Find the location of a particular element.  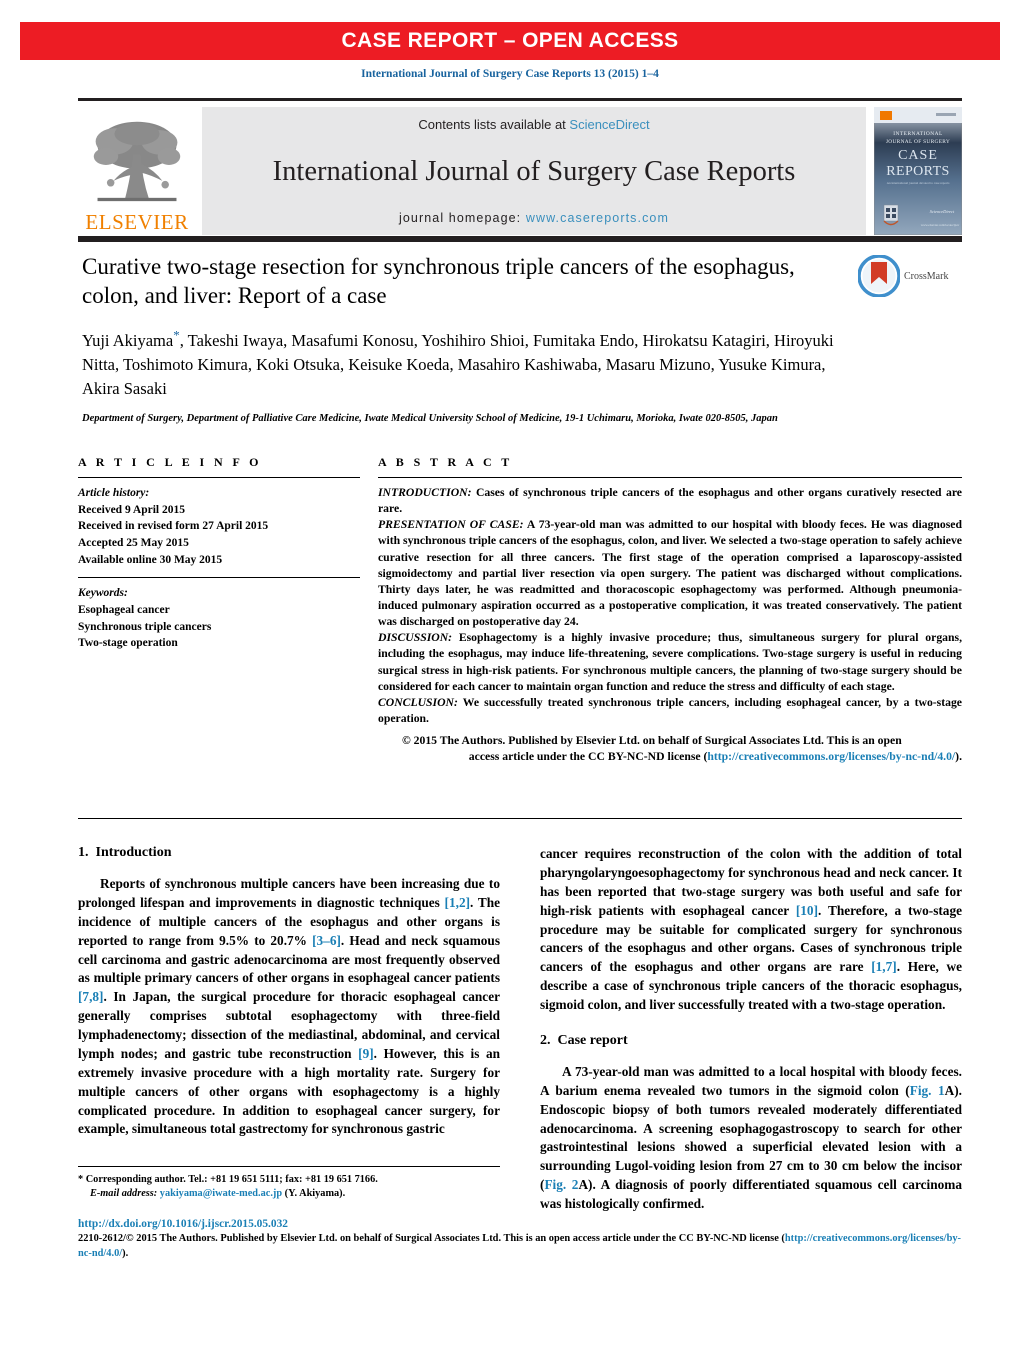

article-history-received: Received 9 April 2015 is located at coordinates (131, 509).